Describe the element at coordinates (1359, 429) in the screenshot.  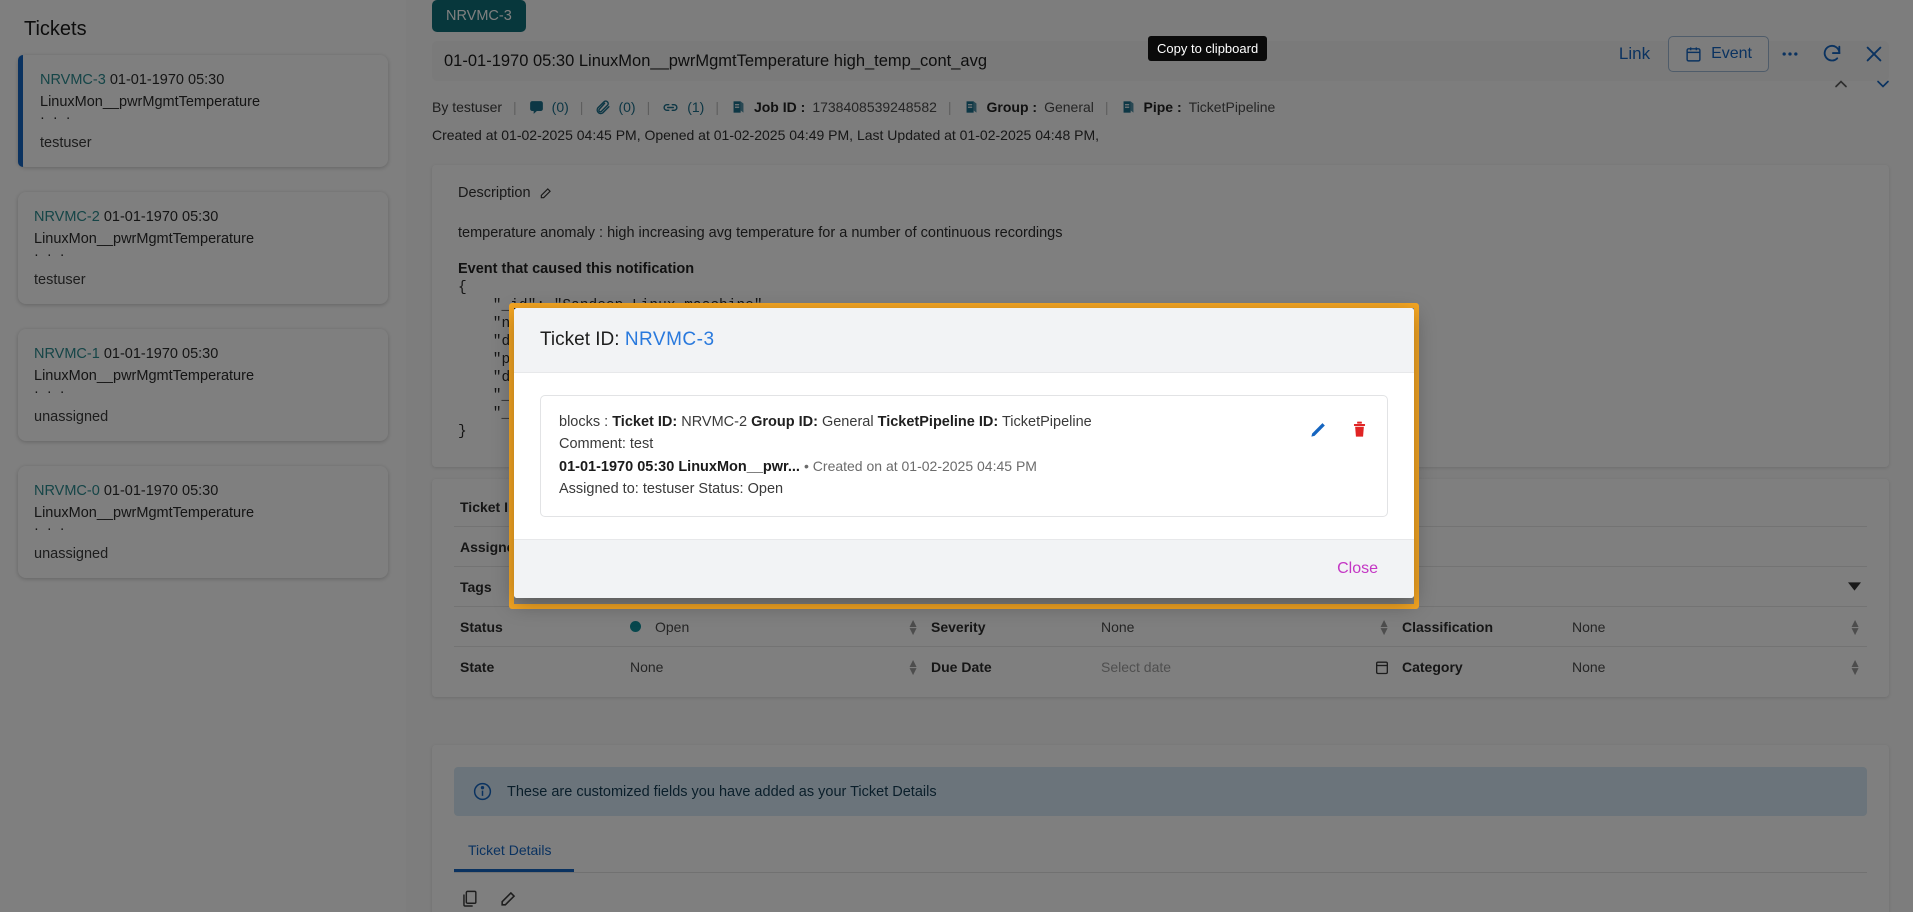
I see `trash-icon` at that location.